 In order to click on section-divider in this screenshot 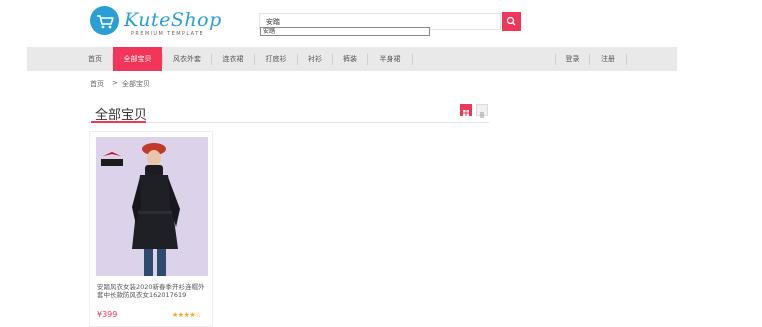, I will do `click(288, 122)`.